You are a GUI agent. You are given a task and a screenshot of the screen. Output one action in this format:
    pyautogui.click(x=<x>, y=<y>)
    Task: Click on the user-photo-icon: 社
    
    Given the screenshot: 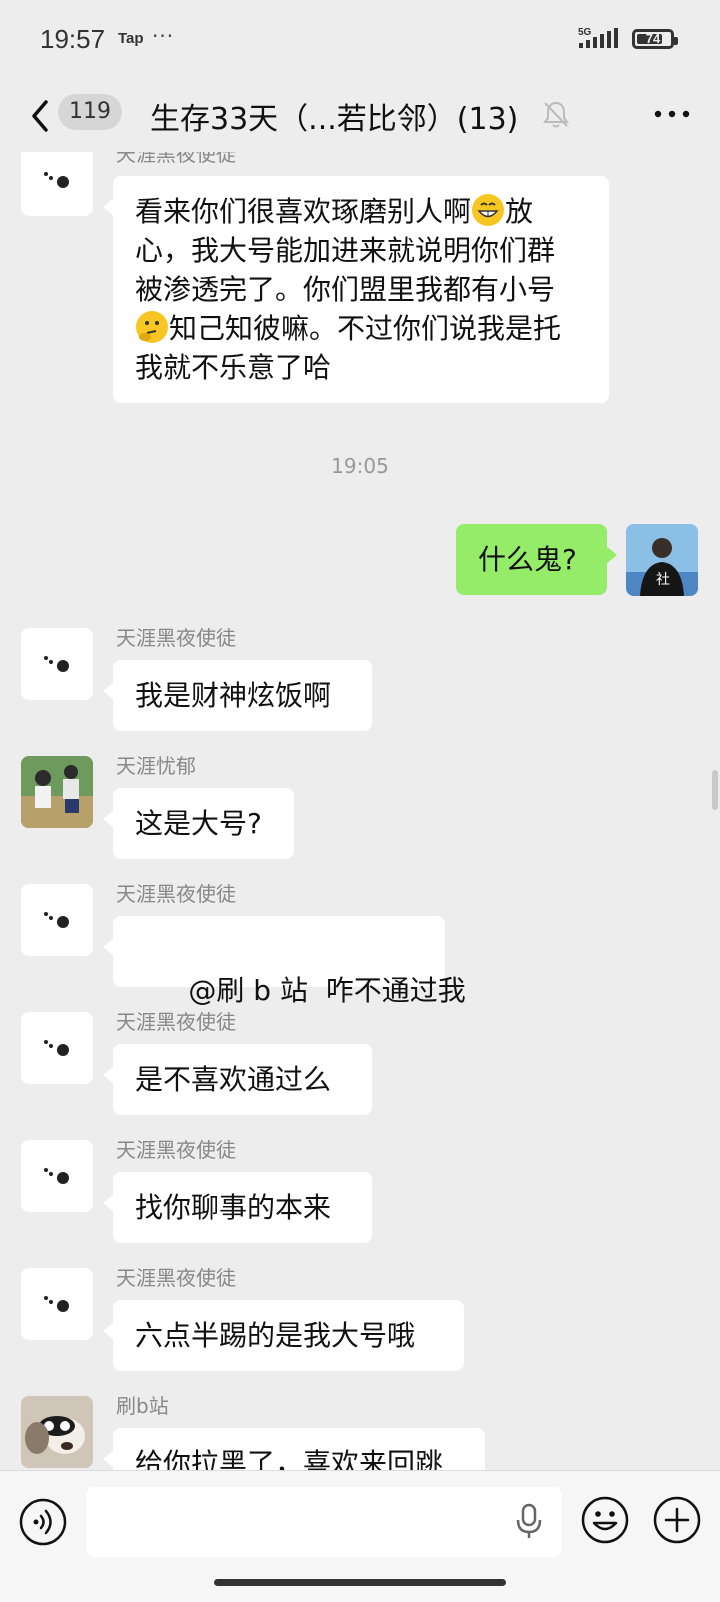 What is the action you would take?
    pyautogui.click(x=662, y=560)
    